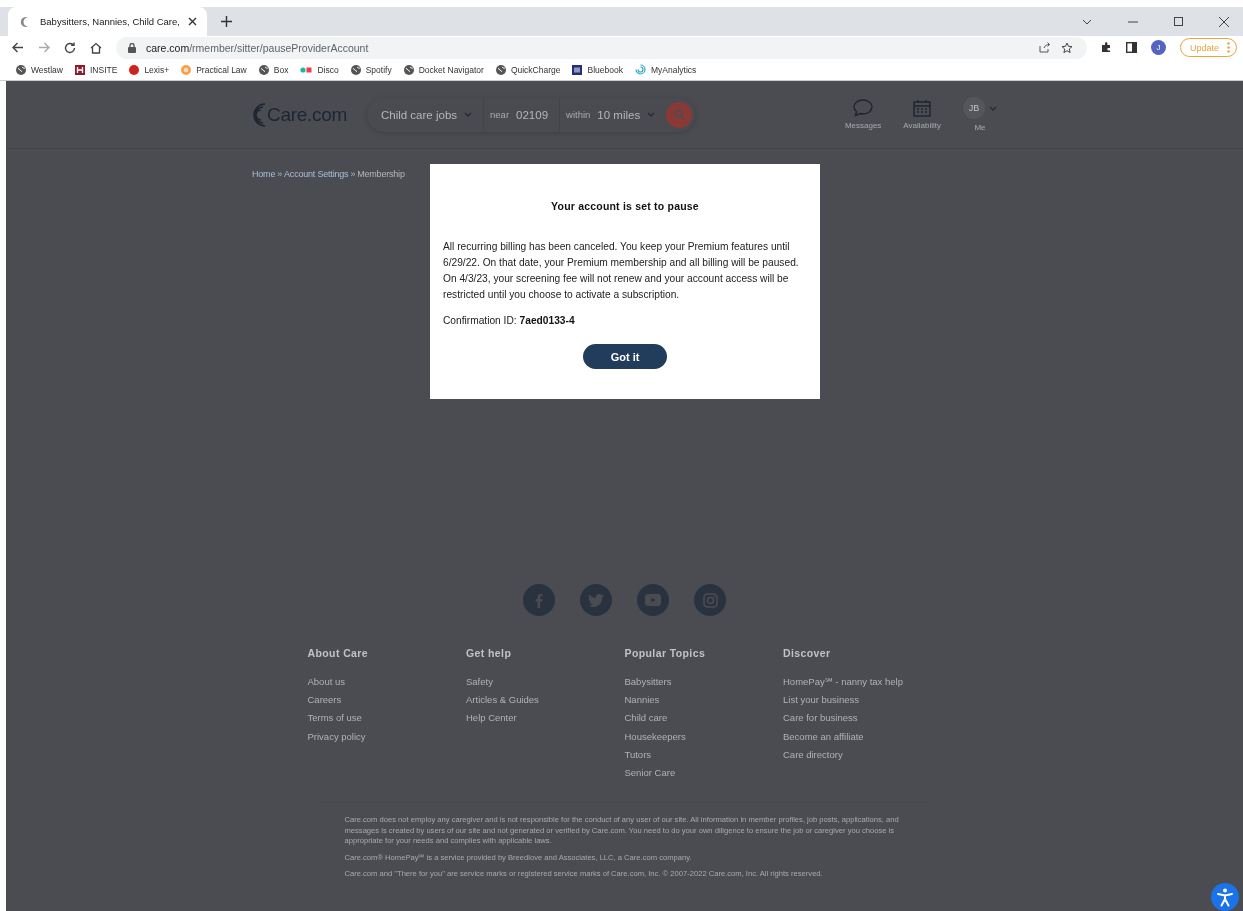  I want to click on more-vertical-icon, so click(1228, 47).